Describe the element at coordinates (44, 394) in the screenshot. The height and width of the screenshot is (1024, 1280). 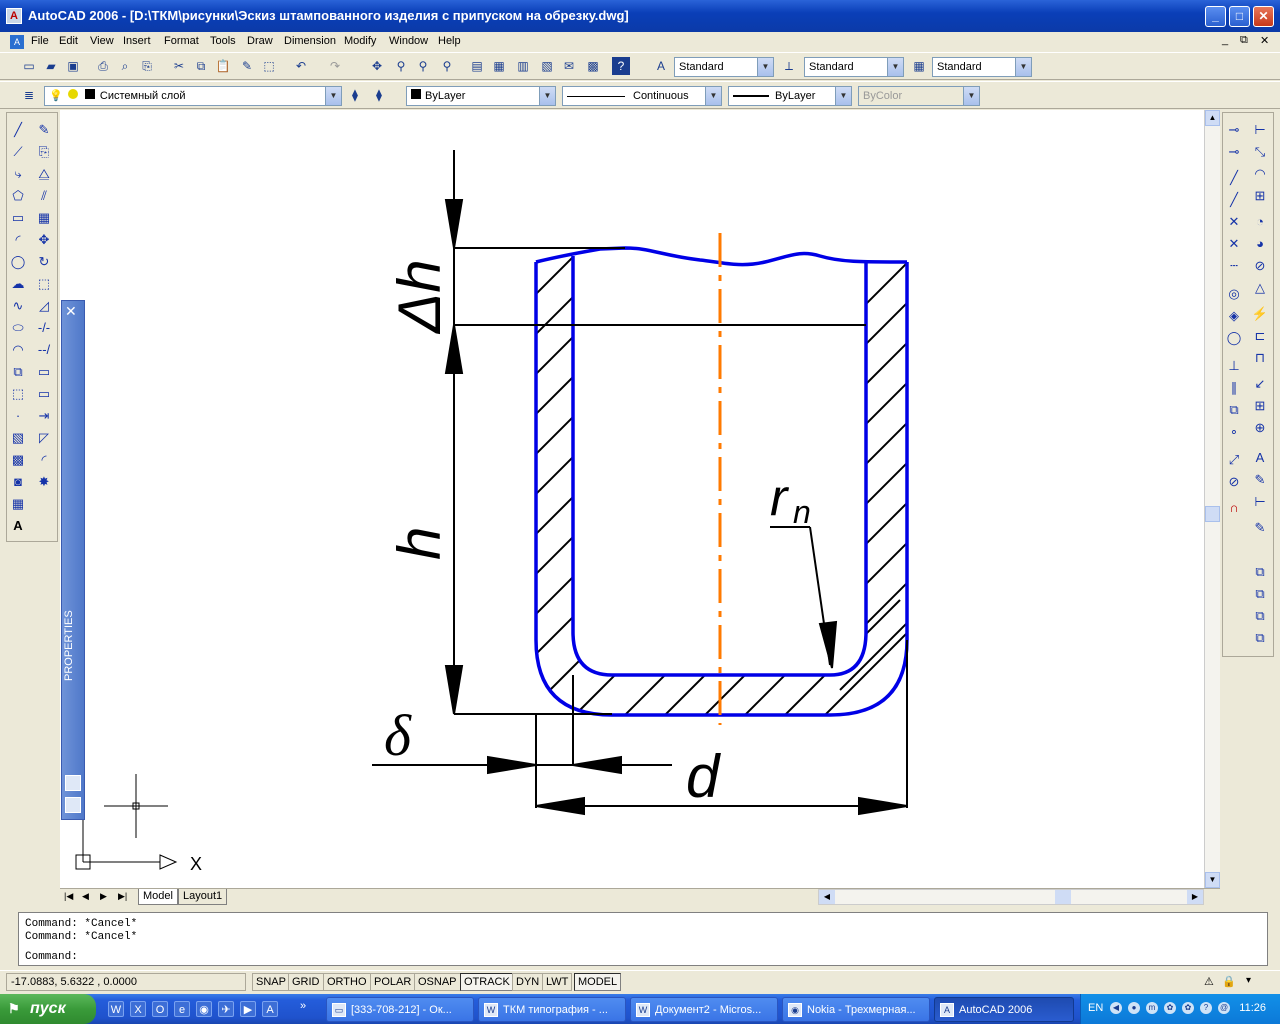
I see `break-icon: ▭` at that location.